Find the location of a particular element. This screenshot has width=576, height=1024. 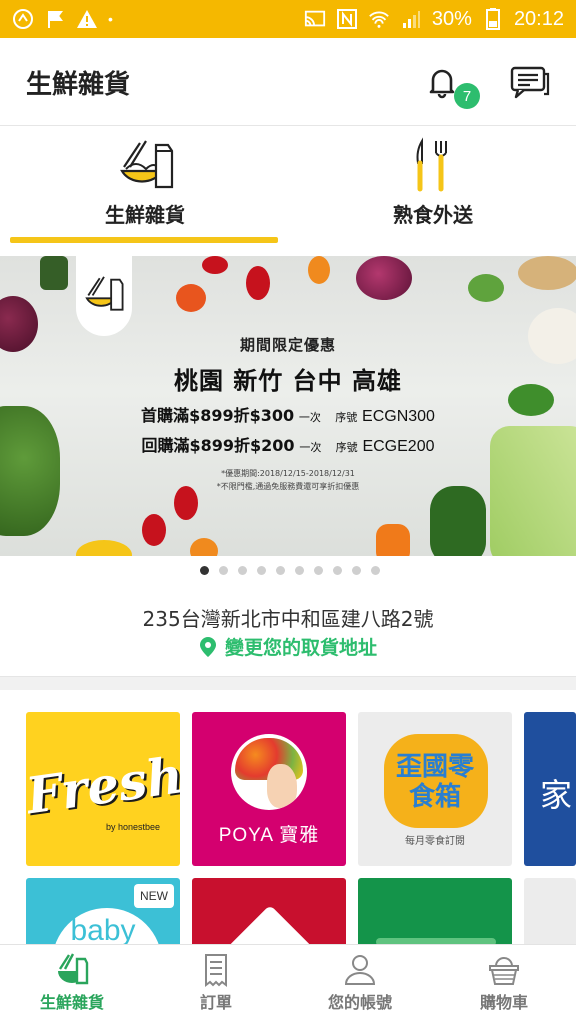

store-subtitle: 每月零食訂閱 is located at coordinates (435, 841).